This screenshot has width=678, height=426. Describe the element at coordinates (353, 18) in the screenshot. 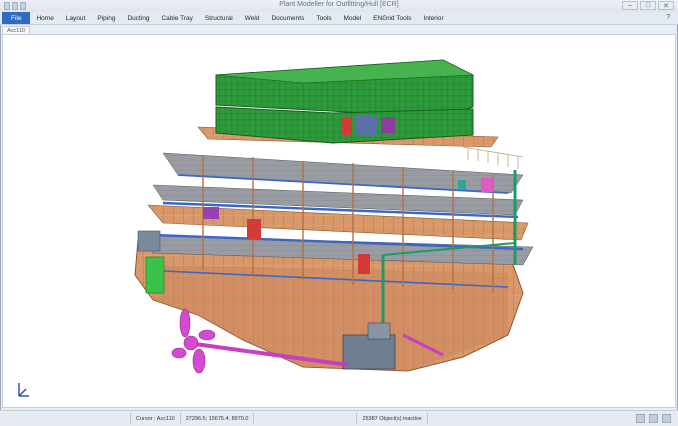

I see `menu-model: Model` at that location.